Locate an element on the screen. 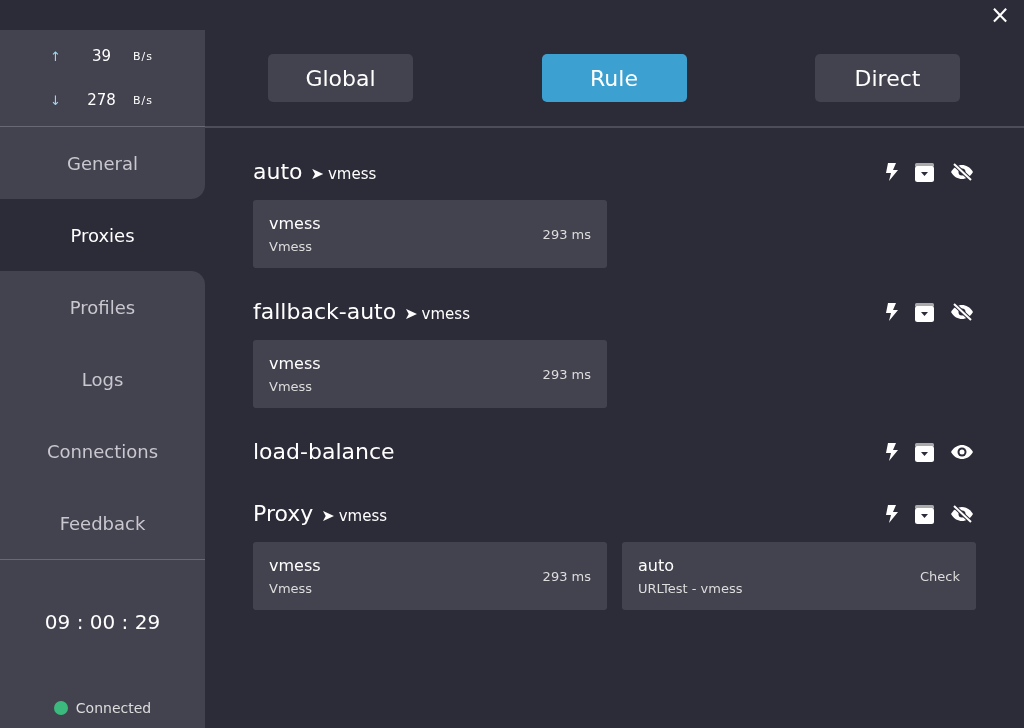  group-name: Proxy is located at coordinates (283, 514).